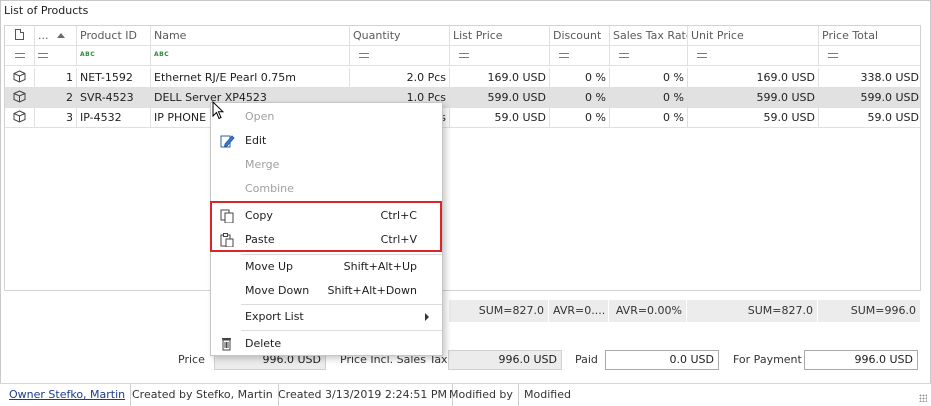 The width and height of the screenshot is (931, 406). What do you see at coordinates (68, 395) in the screenshot?
I see `owner-link: Owner Stefko, Martin` at bounding box center [68, 395].